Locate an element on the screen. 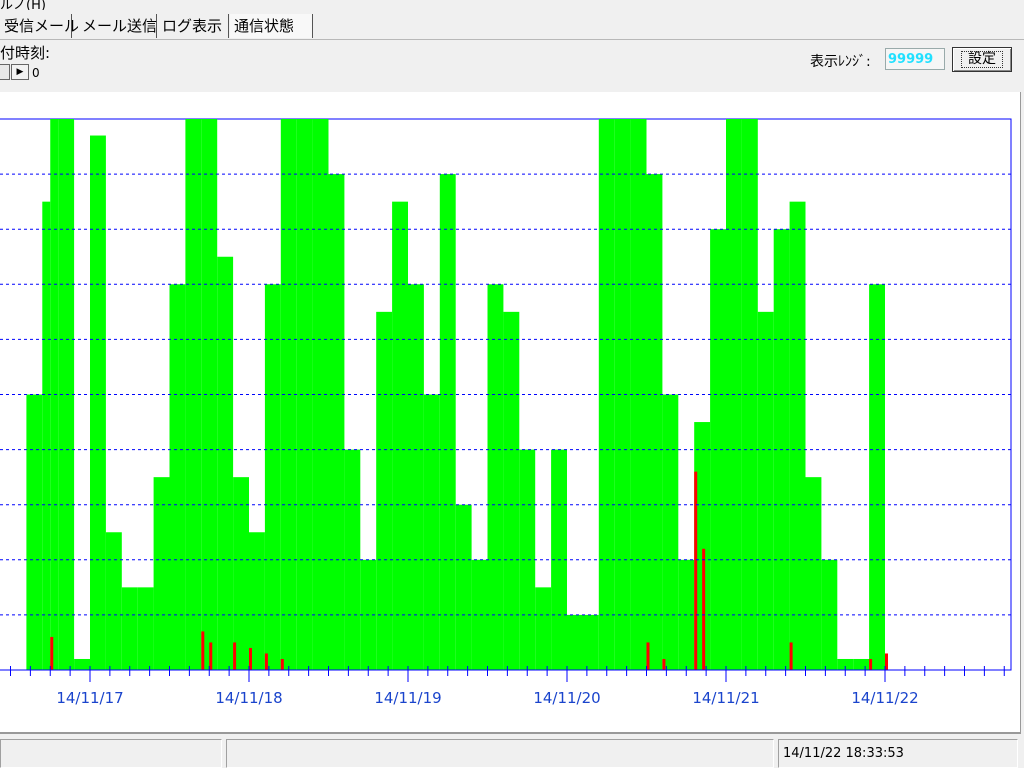 The width and height of the screenshot is (1024, 768). datetime-label: 付時刻: is located at coordinates (25, 53).